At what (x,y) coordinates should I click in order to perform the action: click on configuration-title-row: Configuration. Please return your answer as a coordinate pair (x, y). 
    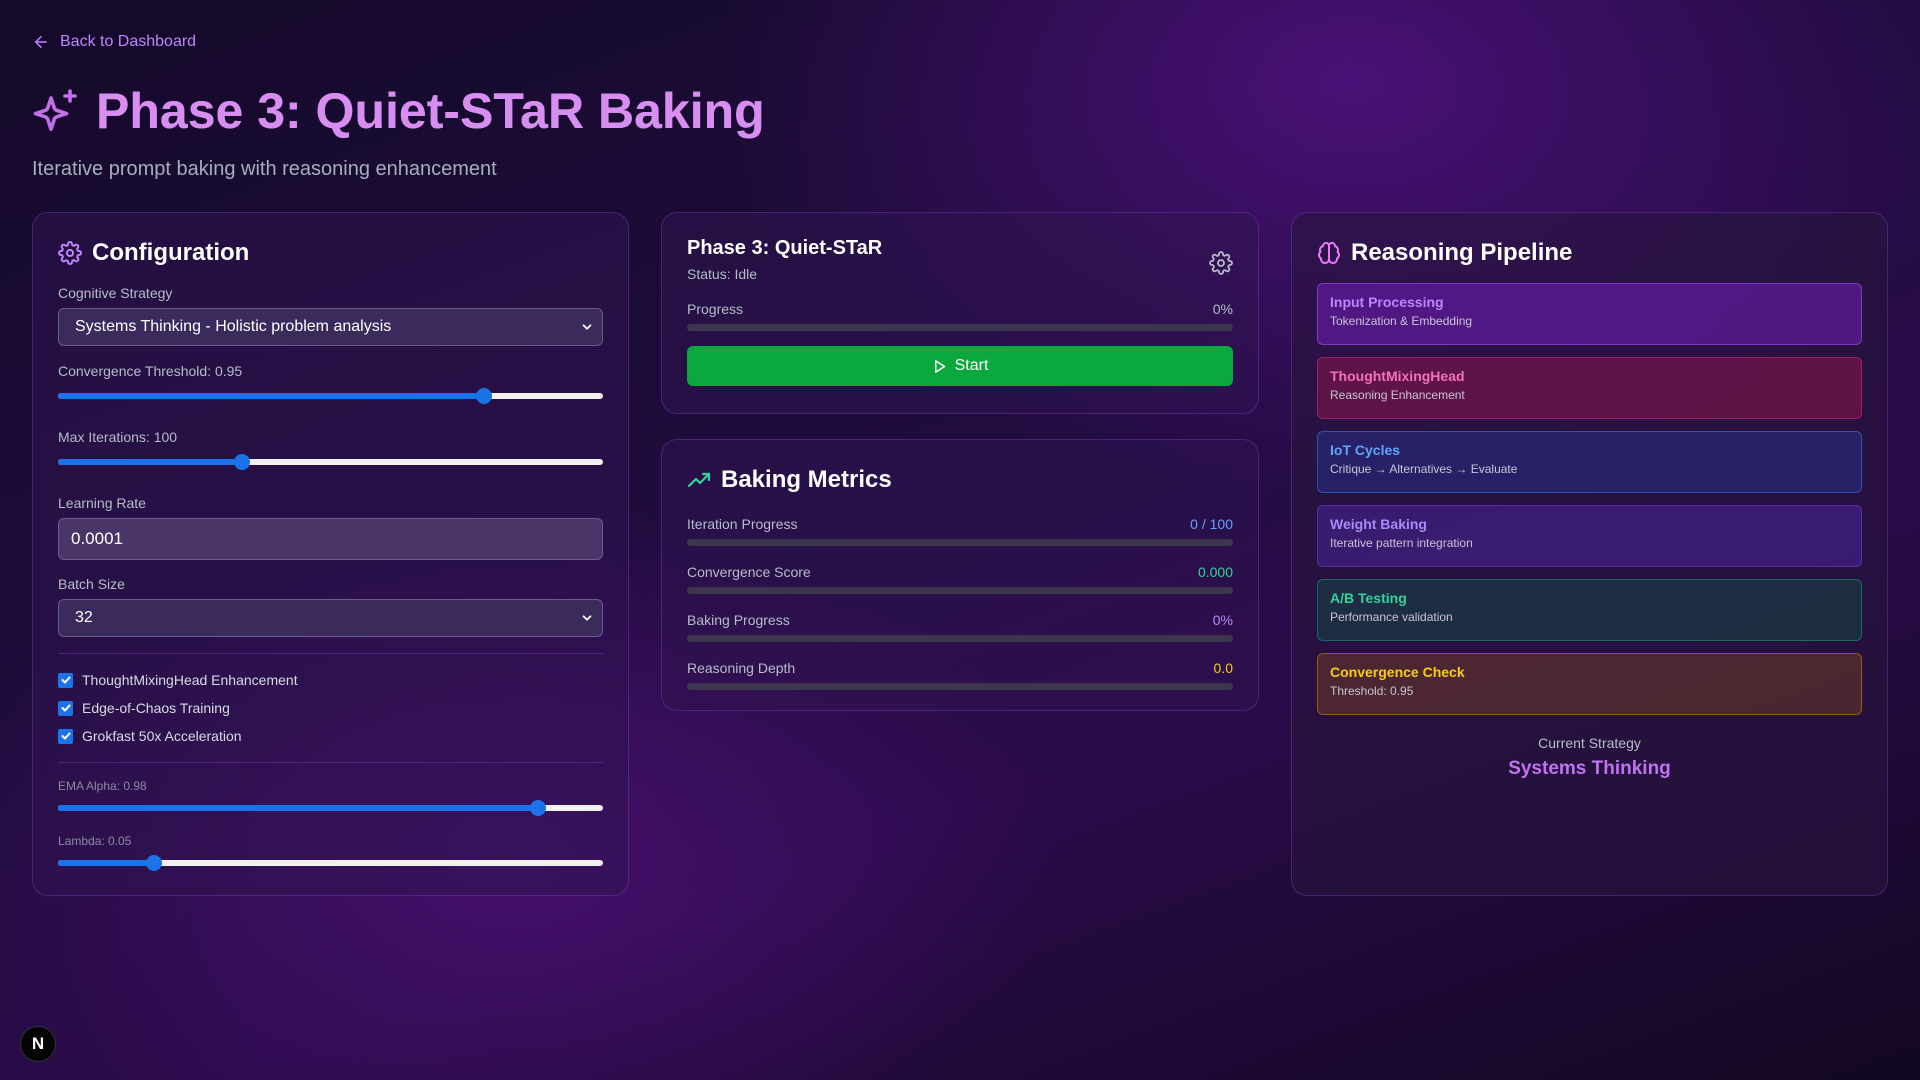
    Looking at the image, I should click on (330, 253).